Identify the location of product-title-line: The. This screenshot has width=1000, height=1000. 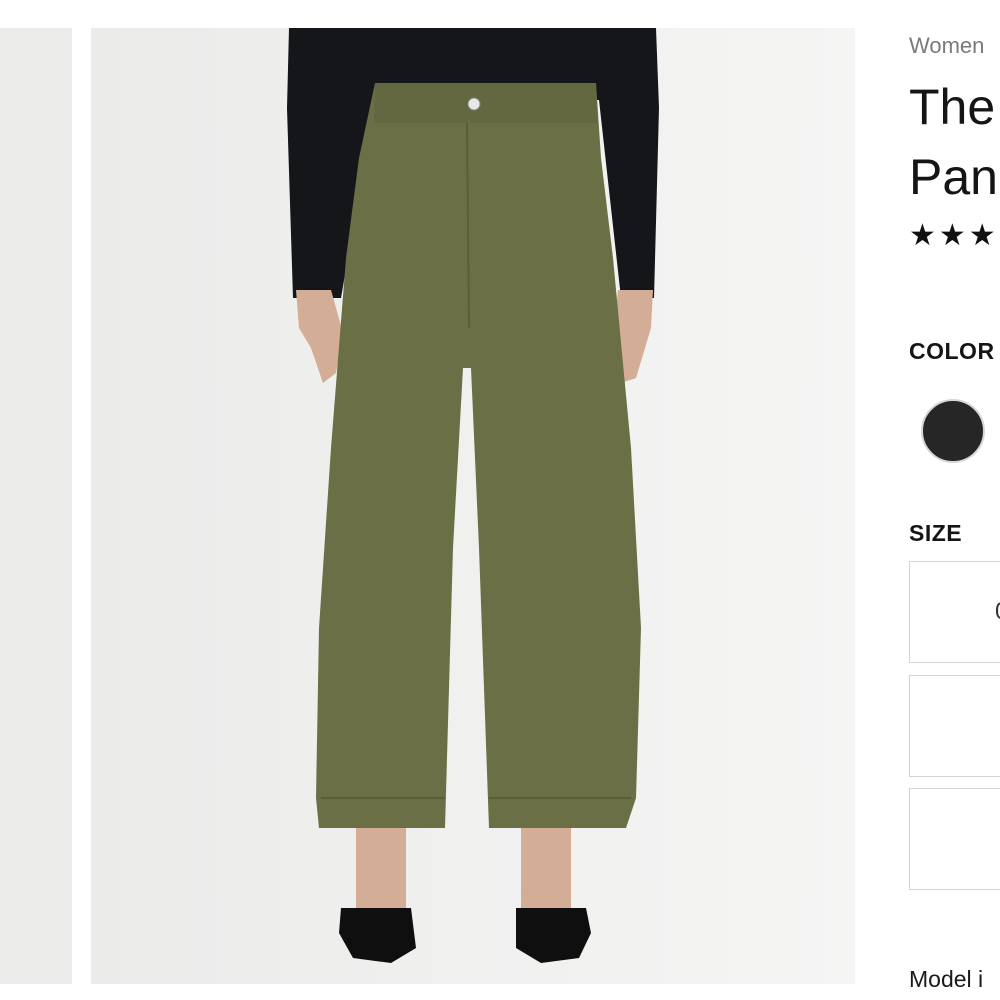
(952, 107).